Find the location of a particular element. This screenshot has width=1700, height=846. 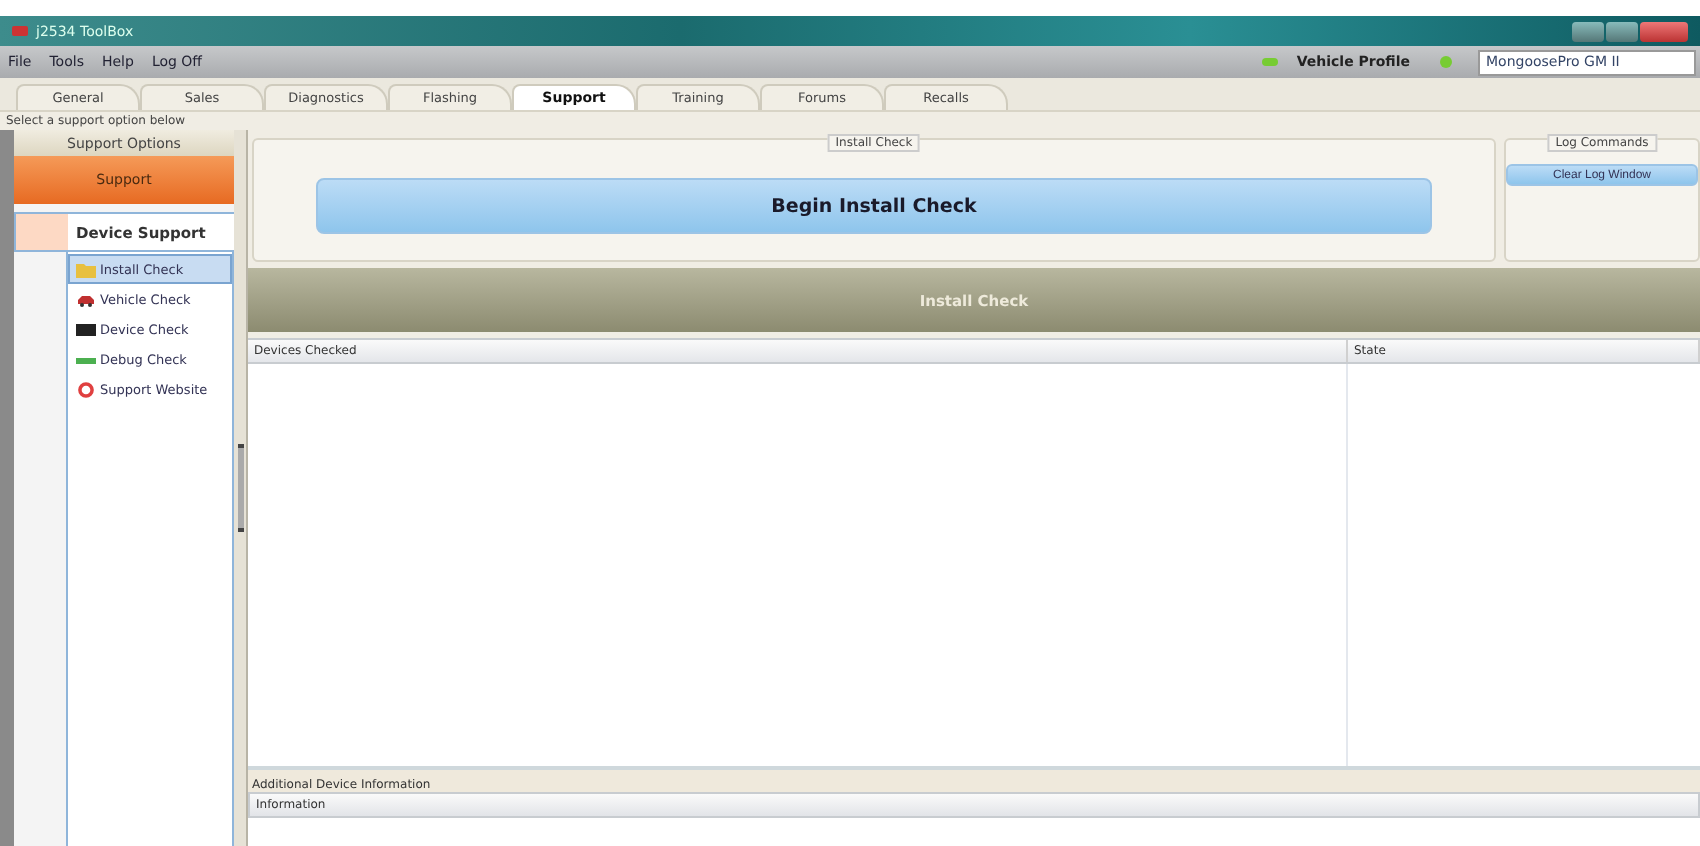

close-button is located at coordinates (1664, 31).